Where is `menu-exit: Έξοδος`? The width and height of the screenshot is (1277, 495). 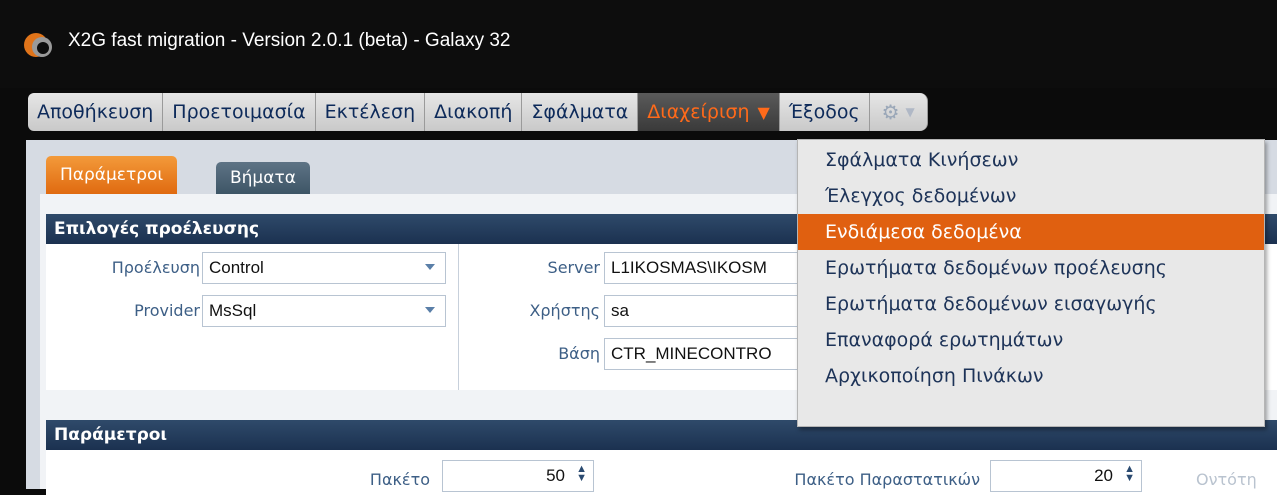
menu-exit: Έξοδος is located at coordinates (824, 112).